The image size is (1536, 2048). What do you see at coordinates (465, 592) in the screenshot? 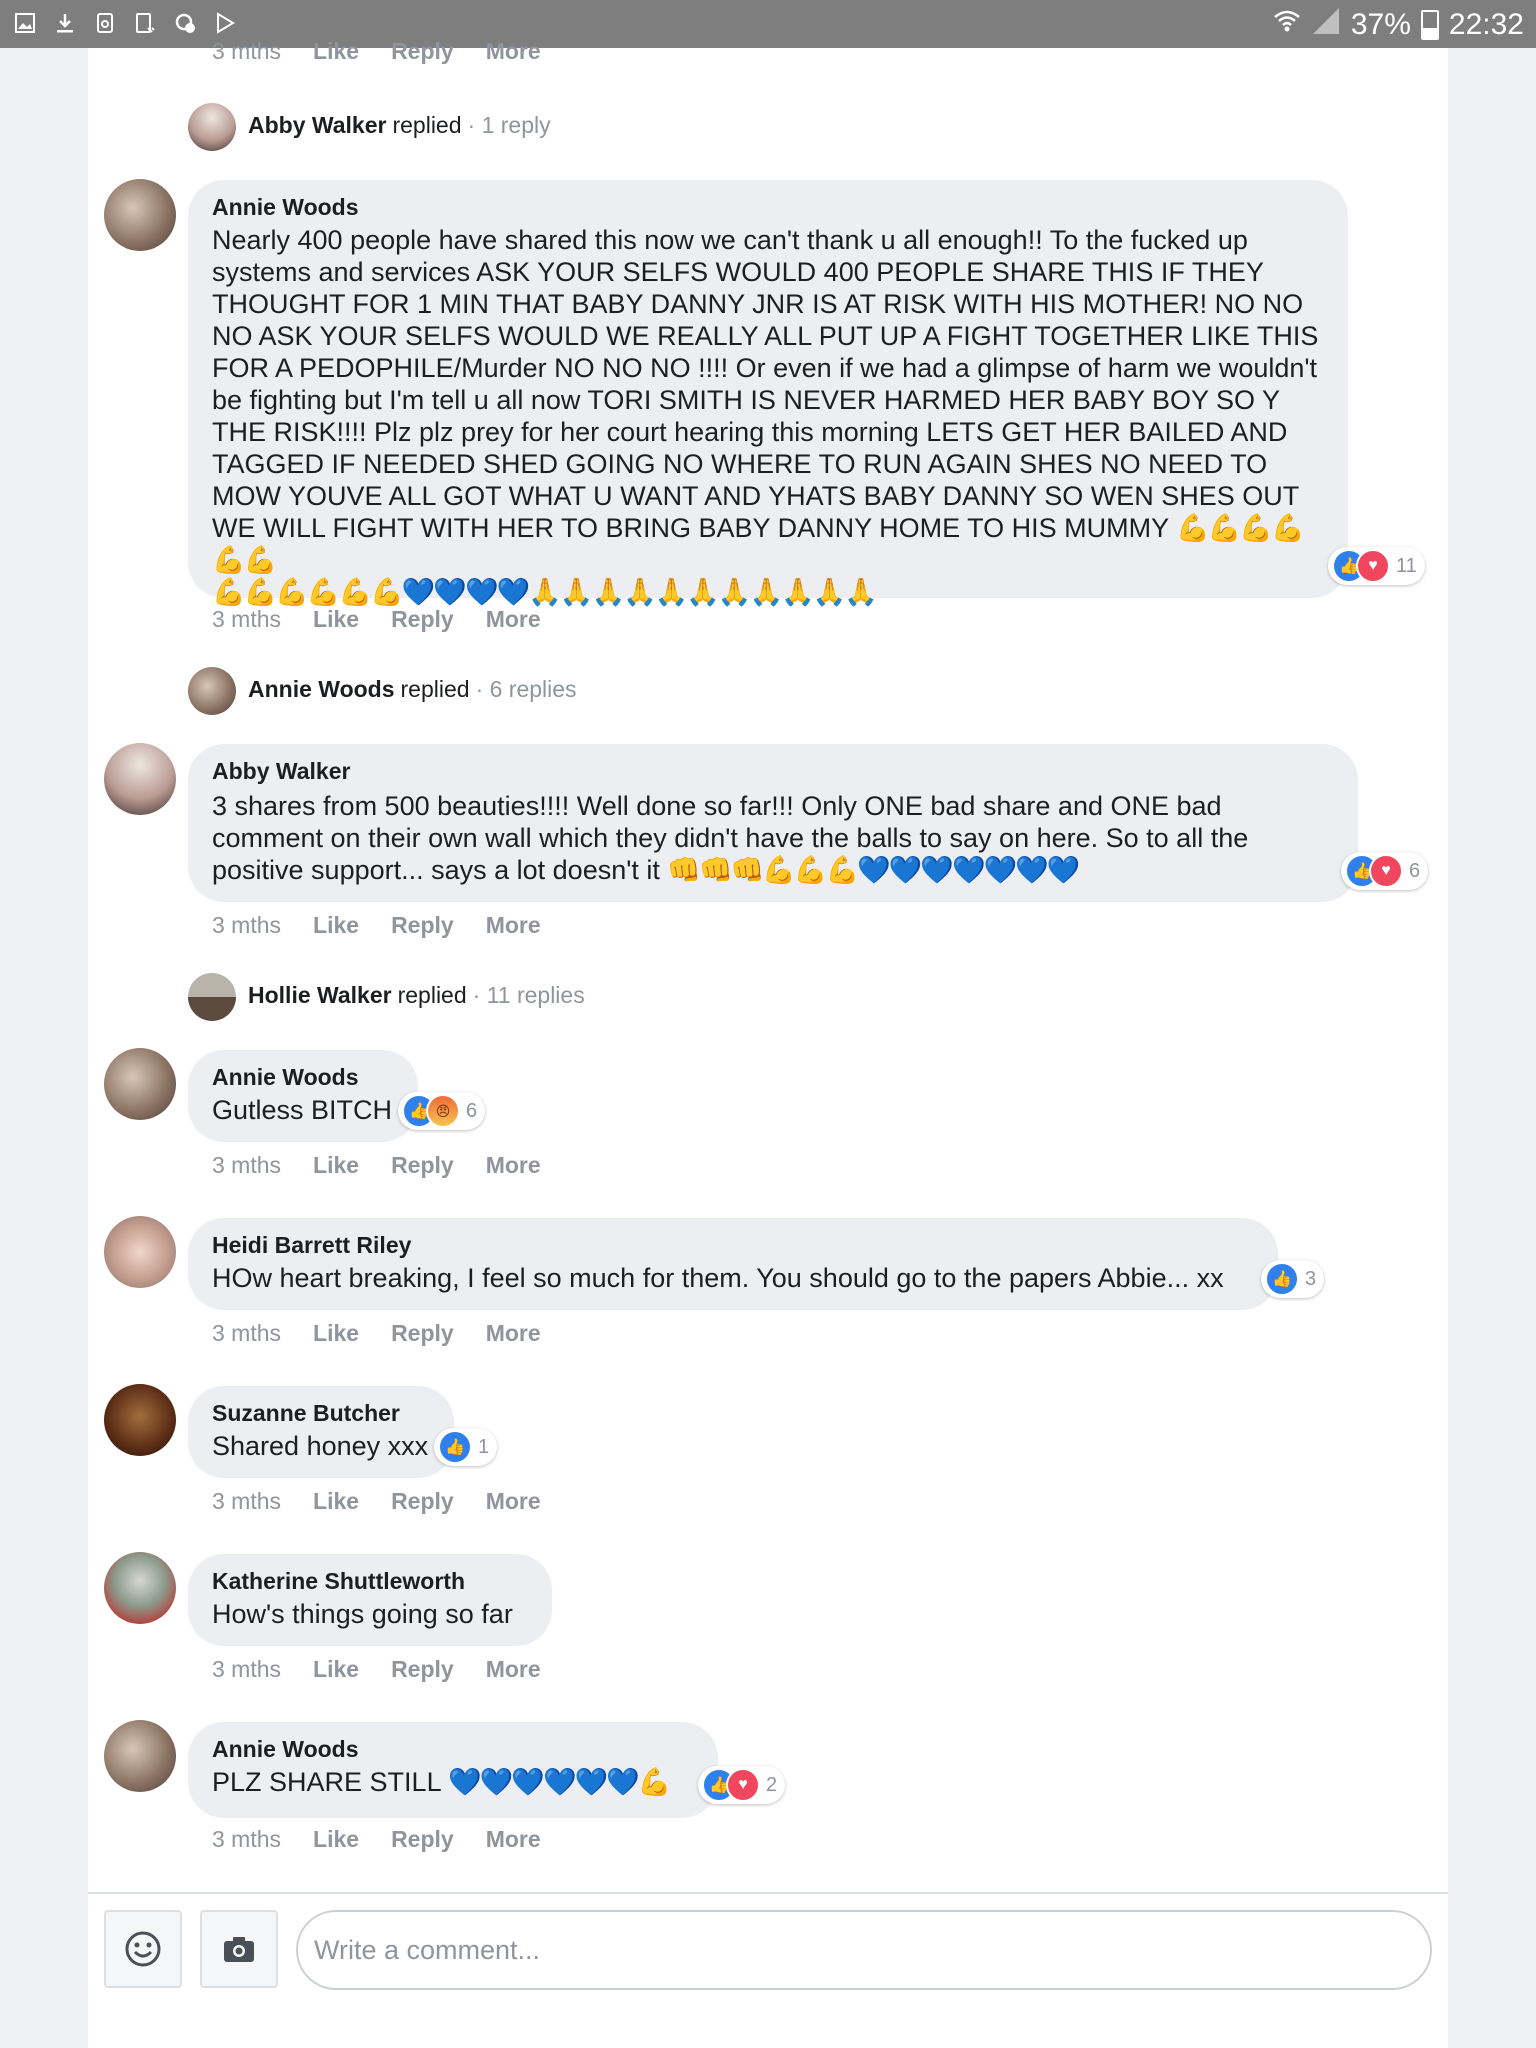
I see `emoji-hearts: 💙💙💙💙` at bounding box center [465, 592].